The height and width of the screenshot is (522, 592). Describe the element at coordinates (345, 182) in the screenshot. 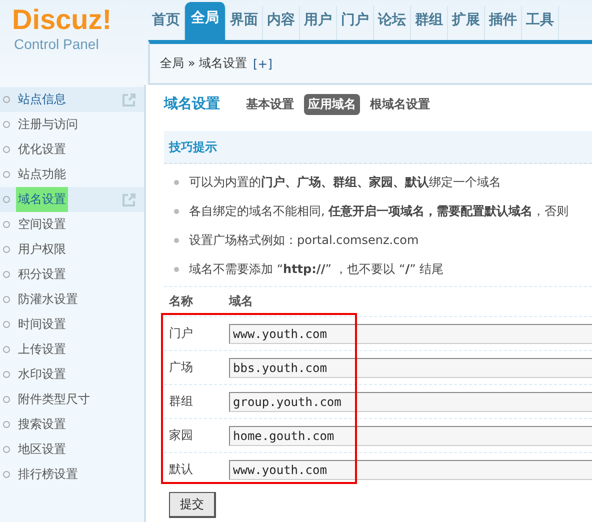

I see `tip-text: 可以为内置的门户、广场、群组、家园、默认绑定一个域名` at that location.